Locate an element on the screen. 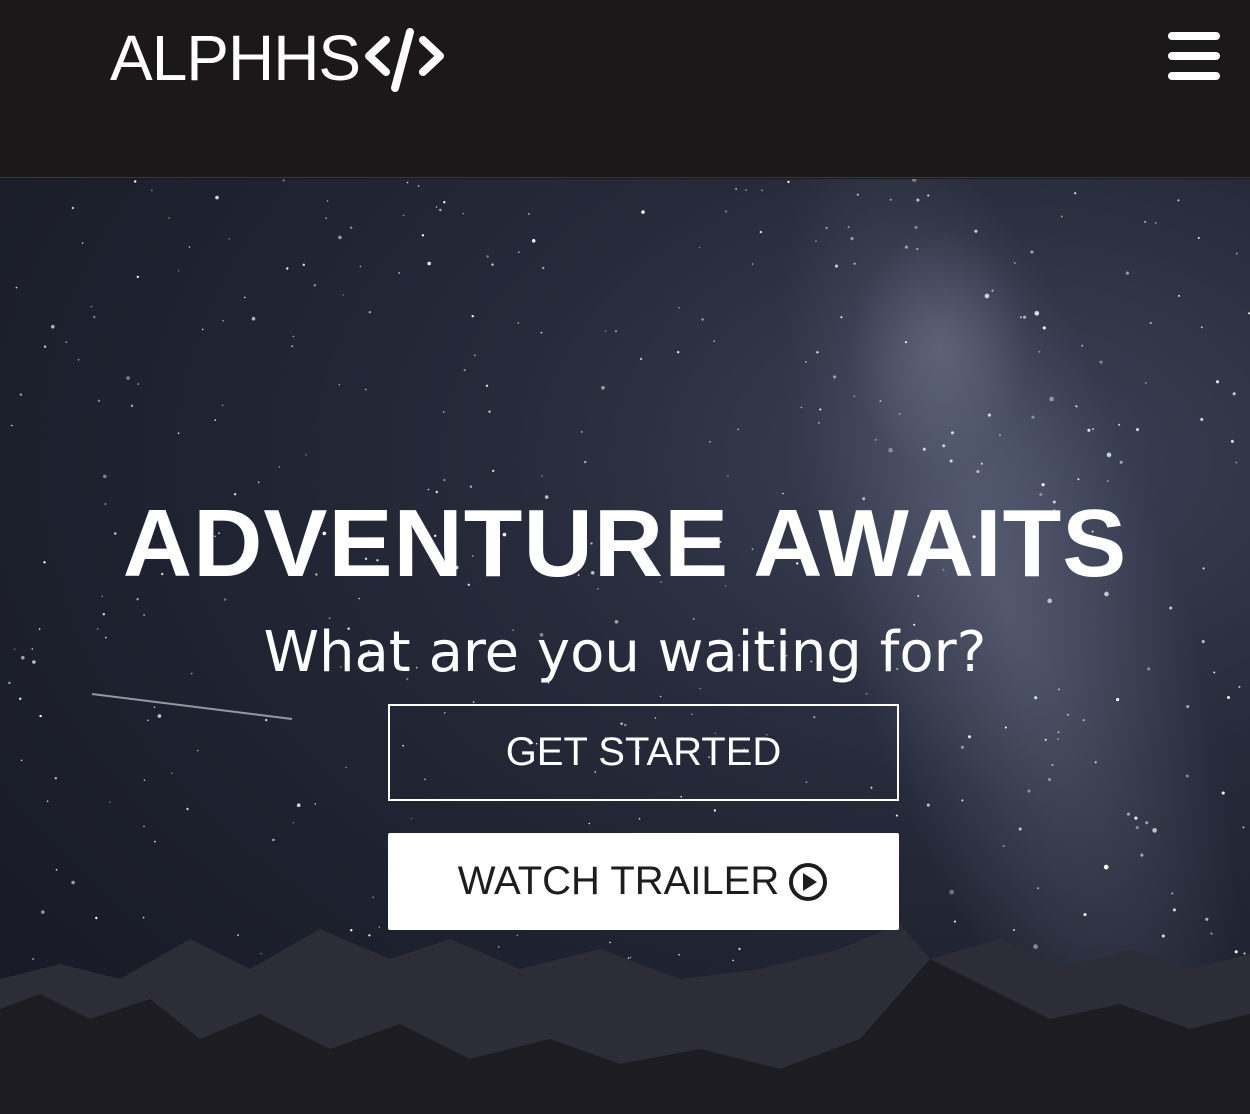 Image resolution: width=1250 pixels, height=1114 pixels. hero-title: ADVENTURE AWAITS is located at coordinates (625, 543).